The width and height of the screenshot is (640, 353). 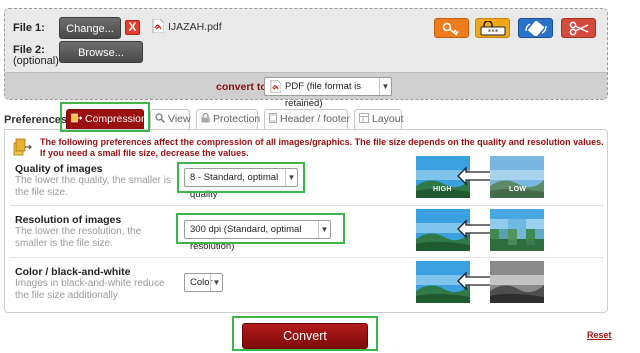 I want to click on remove-file-button: X, so click(x=132, y=27).